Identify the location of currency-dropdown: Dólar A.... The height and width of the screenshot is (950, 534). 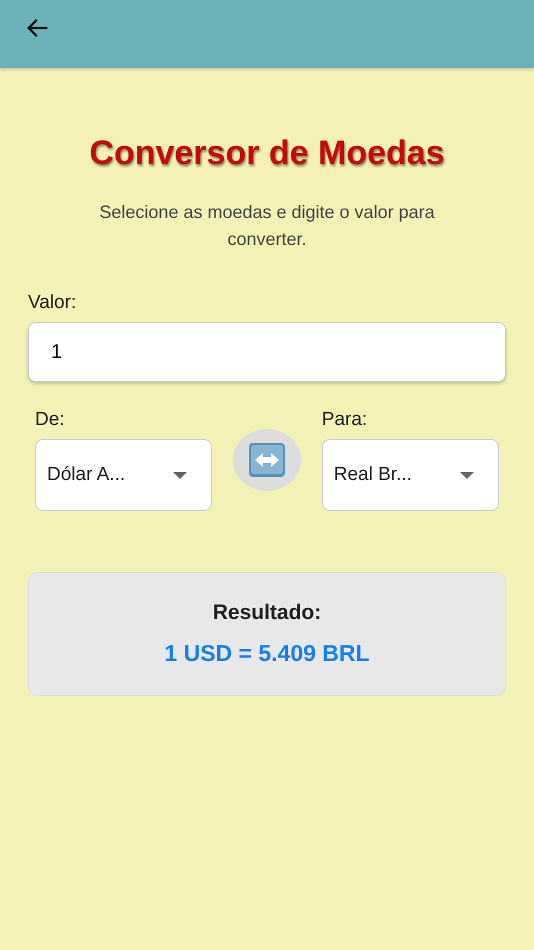
(123, 475).